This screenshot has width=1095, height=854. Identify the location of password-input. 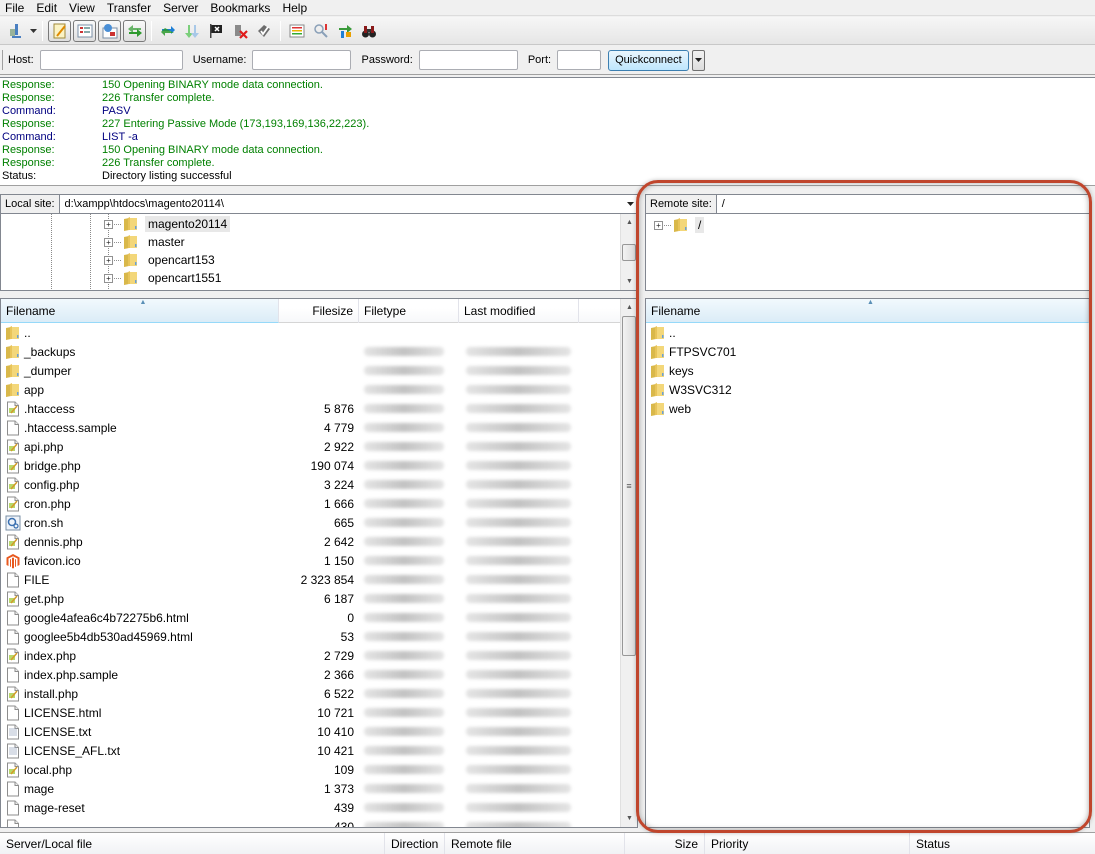
(468, 60).